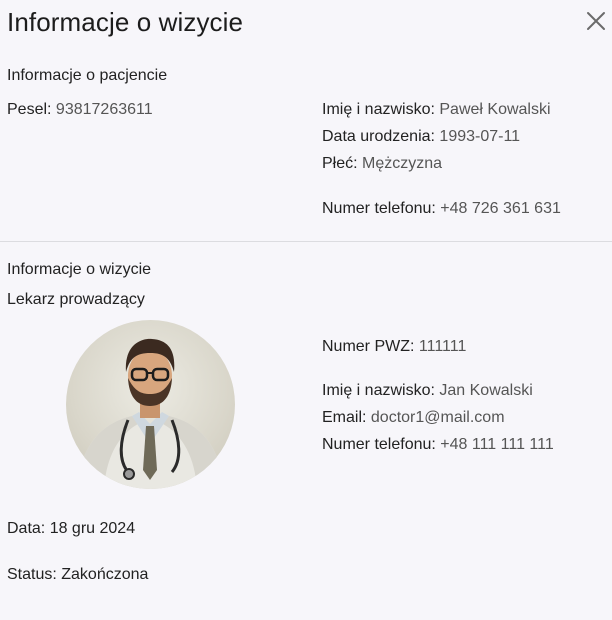  Describe the element at coordinates (78, 574) in the screenshot. I see `visit-status: Status: Zakończona` at that location.